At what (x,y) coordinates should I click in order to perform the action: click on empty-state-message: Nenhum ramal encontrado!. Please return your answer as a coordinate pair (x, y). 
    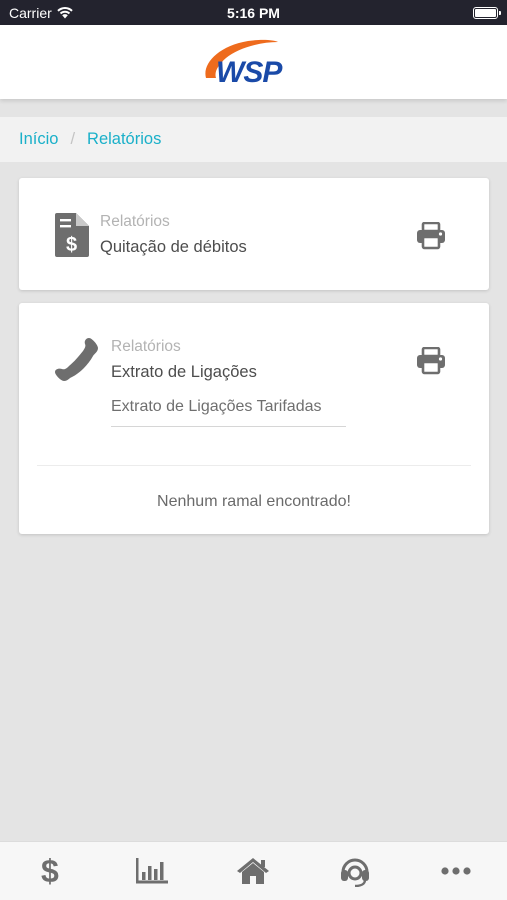
    Looking at the image, I should click on (254, 501).